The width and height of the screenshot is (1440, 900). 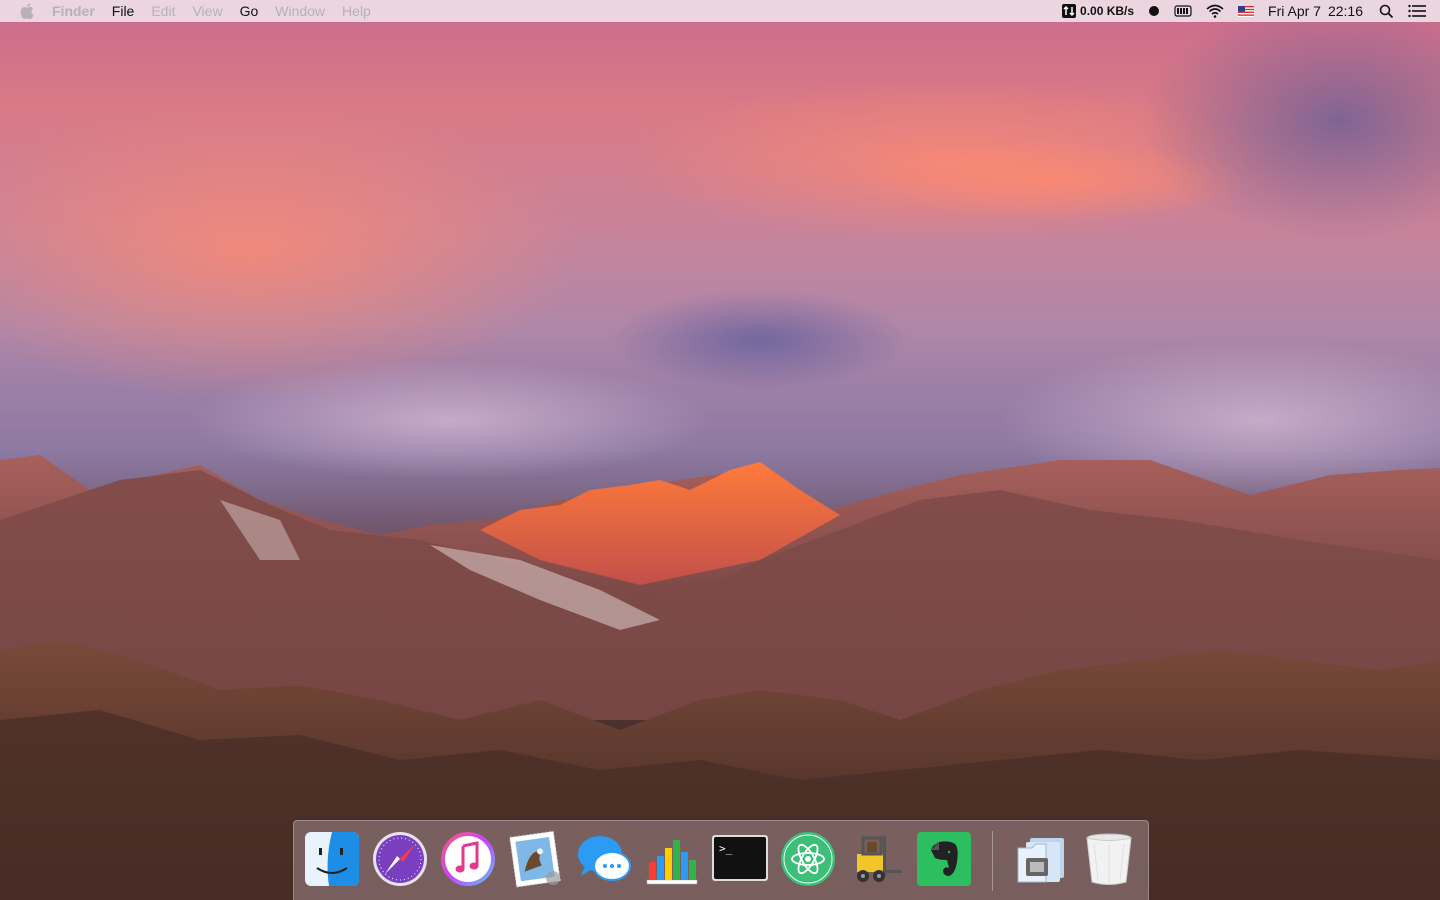 I want to click on menu-view: View, so click(x=207, y=11).